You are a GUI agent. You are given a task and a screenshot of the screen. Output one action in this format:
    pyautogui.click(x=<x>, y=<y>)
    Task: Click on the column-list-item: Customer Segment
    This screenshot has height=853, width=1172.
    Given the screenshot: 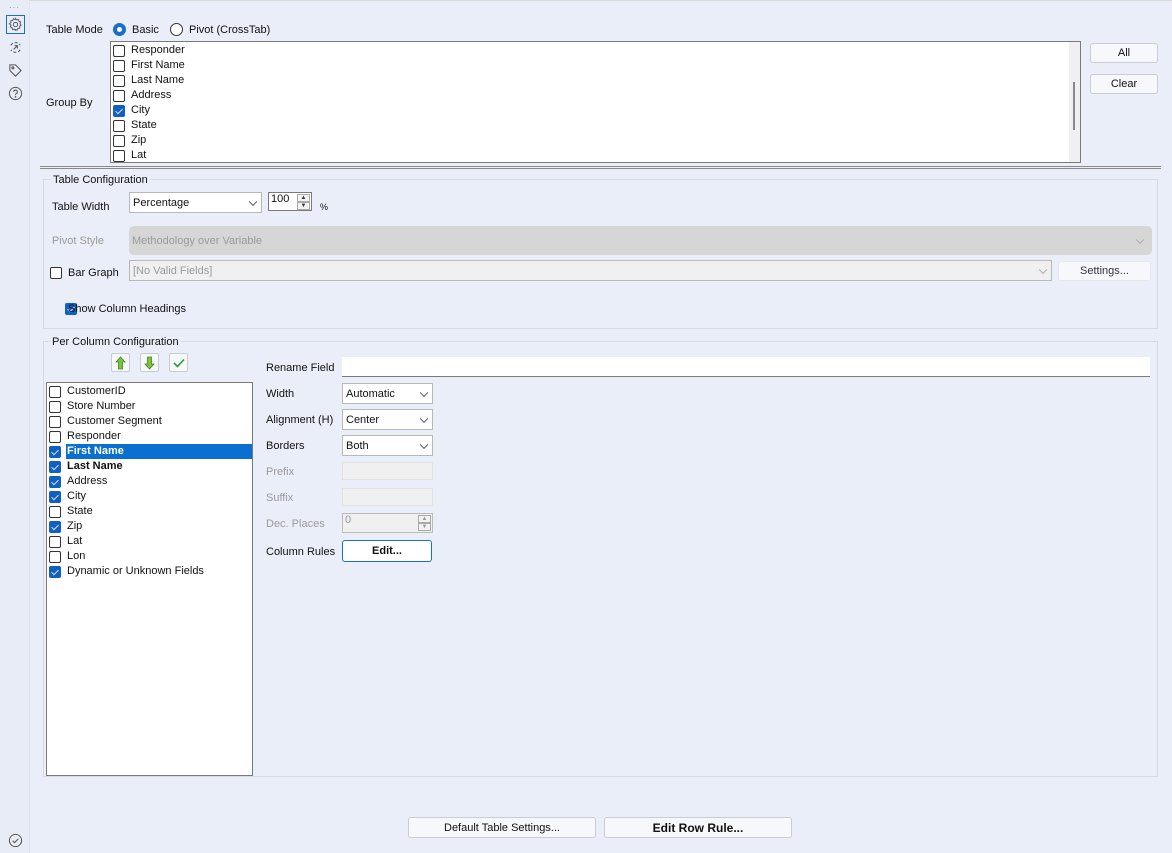 What is the action you would take?
    pyautogui.click(x=149, y=421)
    